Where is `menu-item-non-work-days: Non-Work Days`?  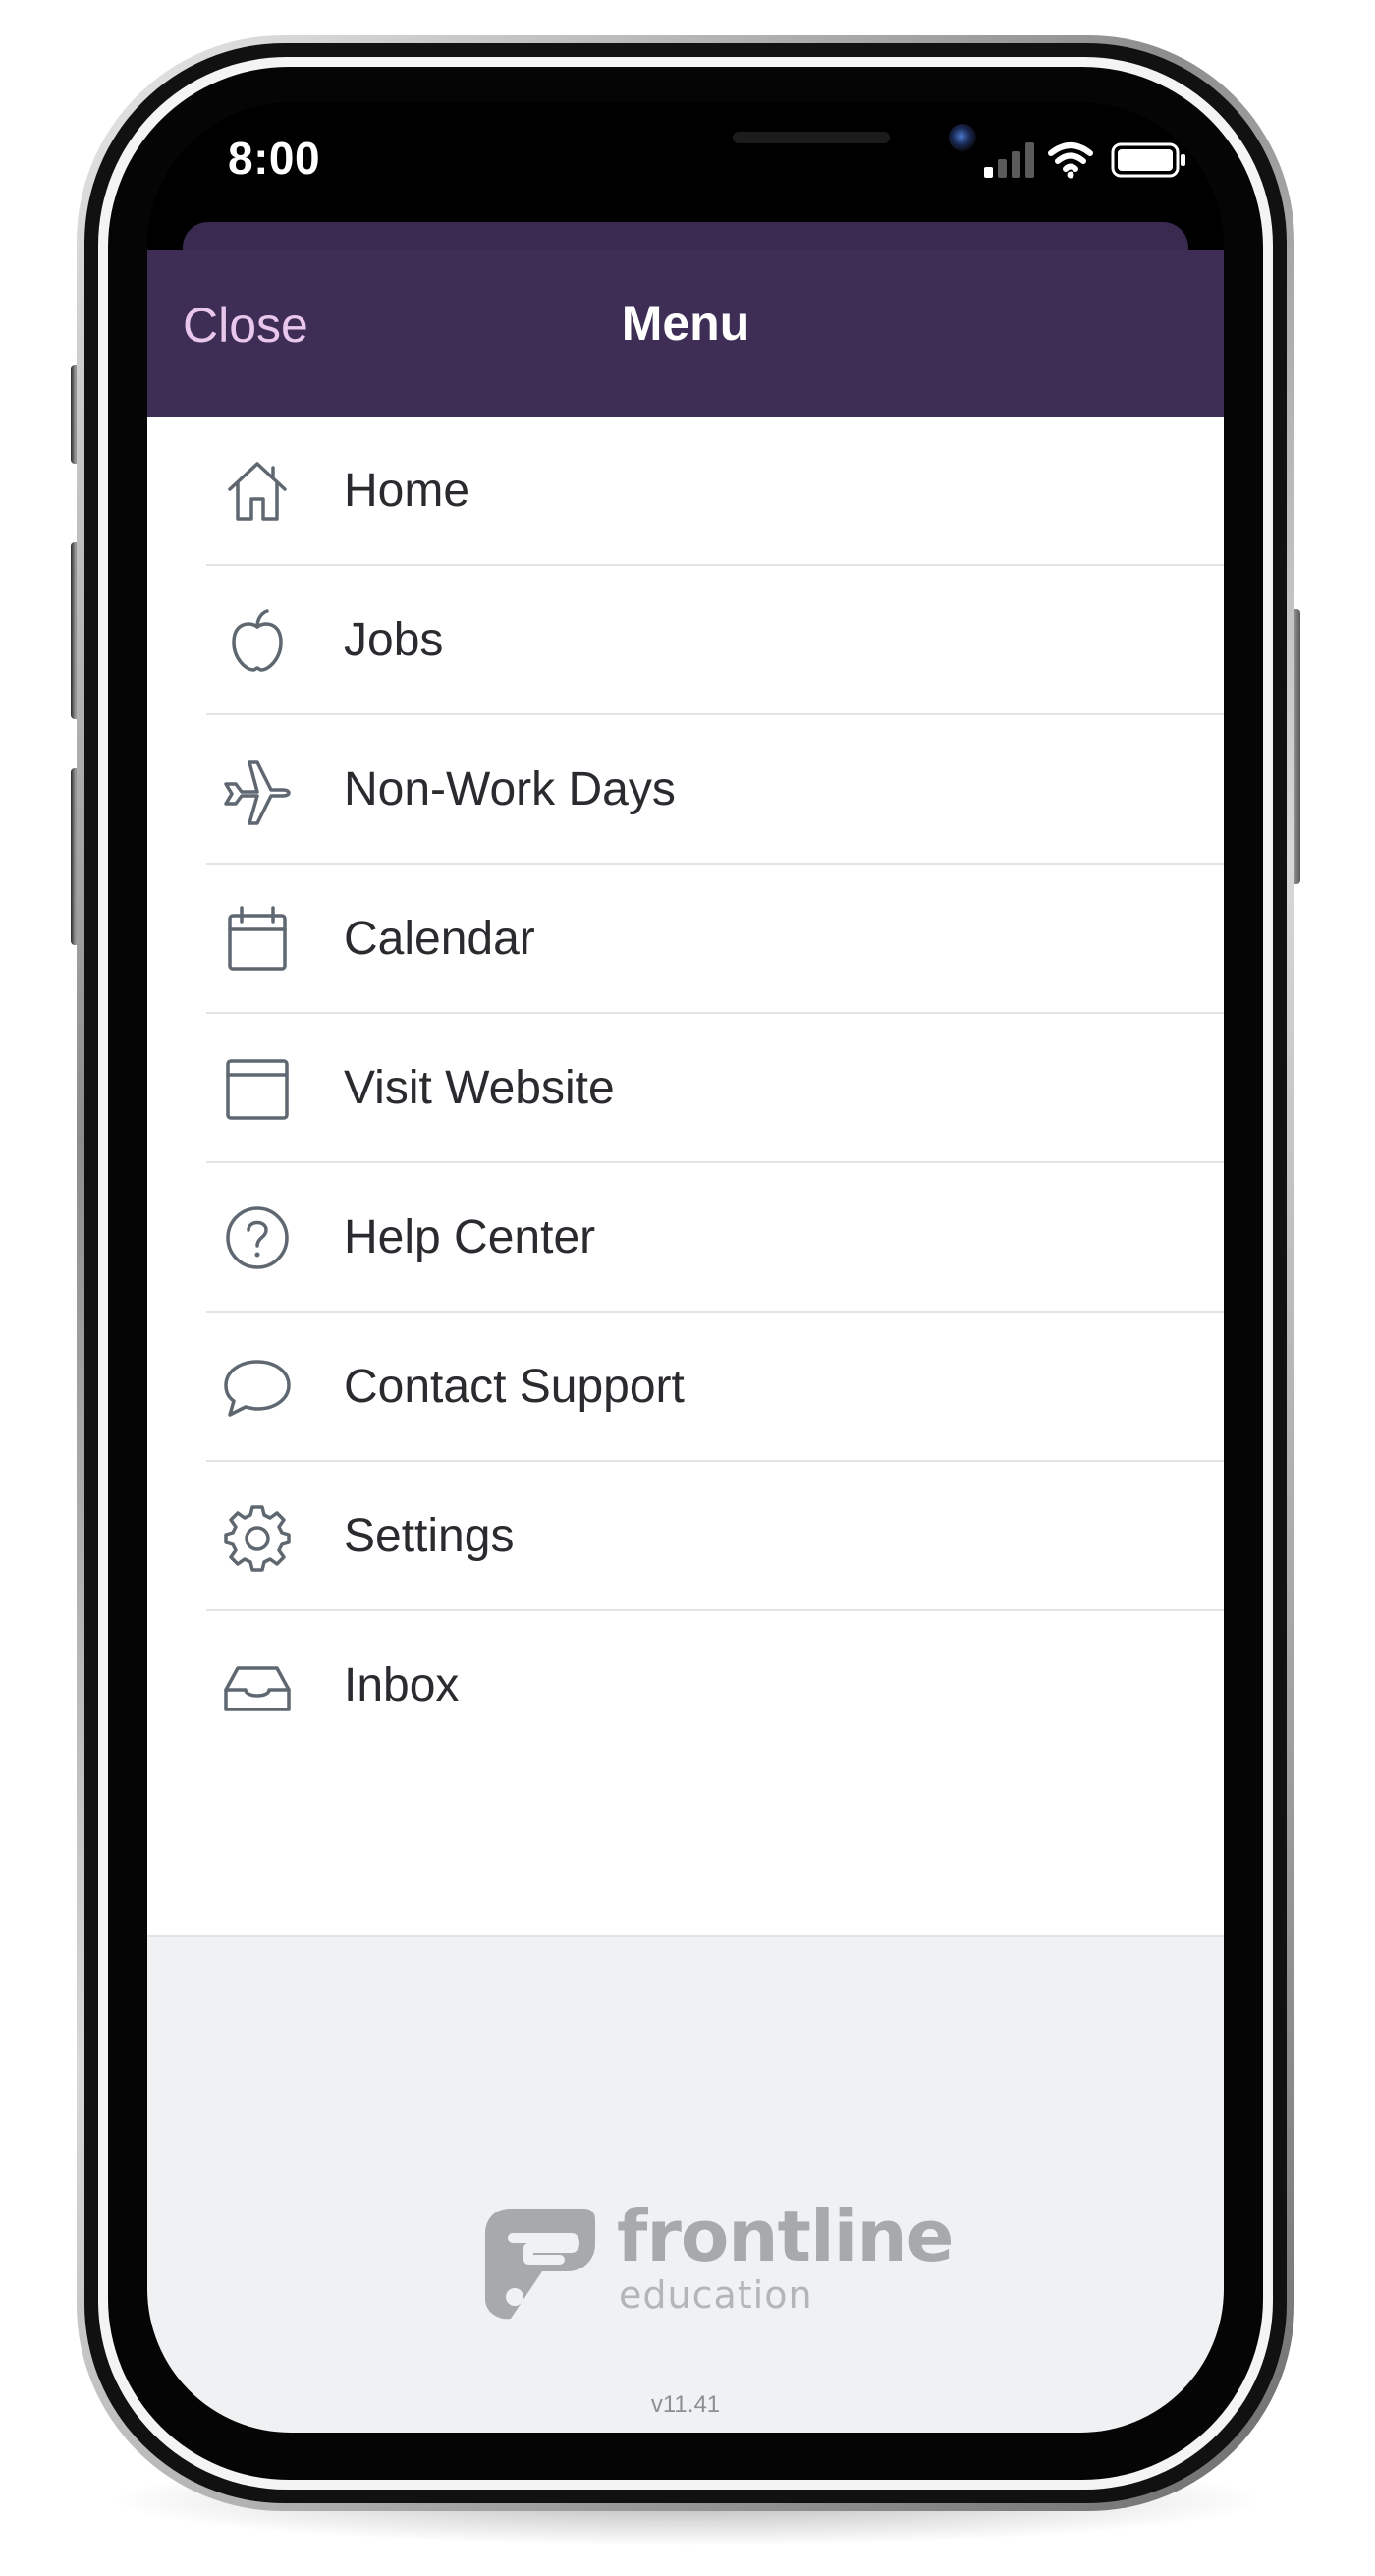 menu-item-non-work-days: Non-Work Days is located at coordinates (685, 790).